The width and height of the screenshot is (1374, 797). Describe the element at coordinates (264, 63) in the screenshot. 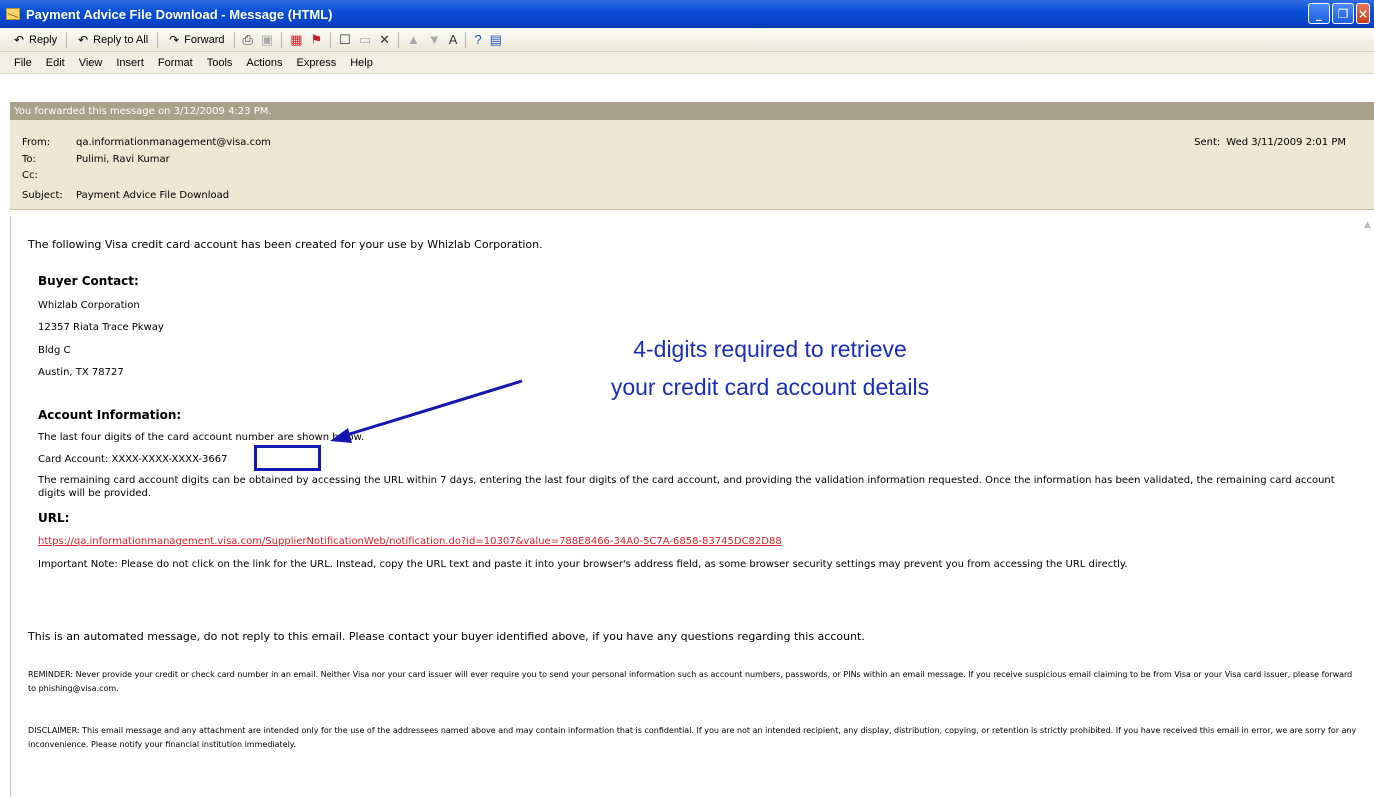

I see `menu-actions: Actions` at that location.